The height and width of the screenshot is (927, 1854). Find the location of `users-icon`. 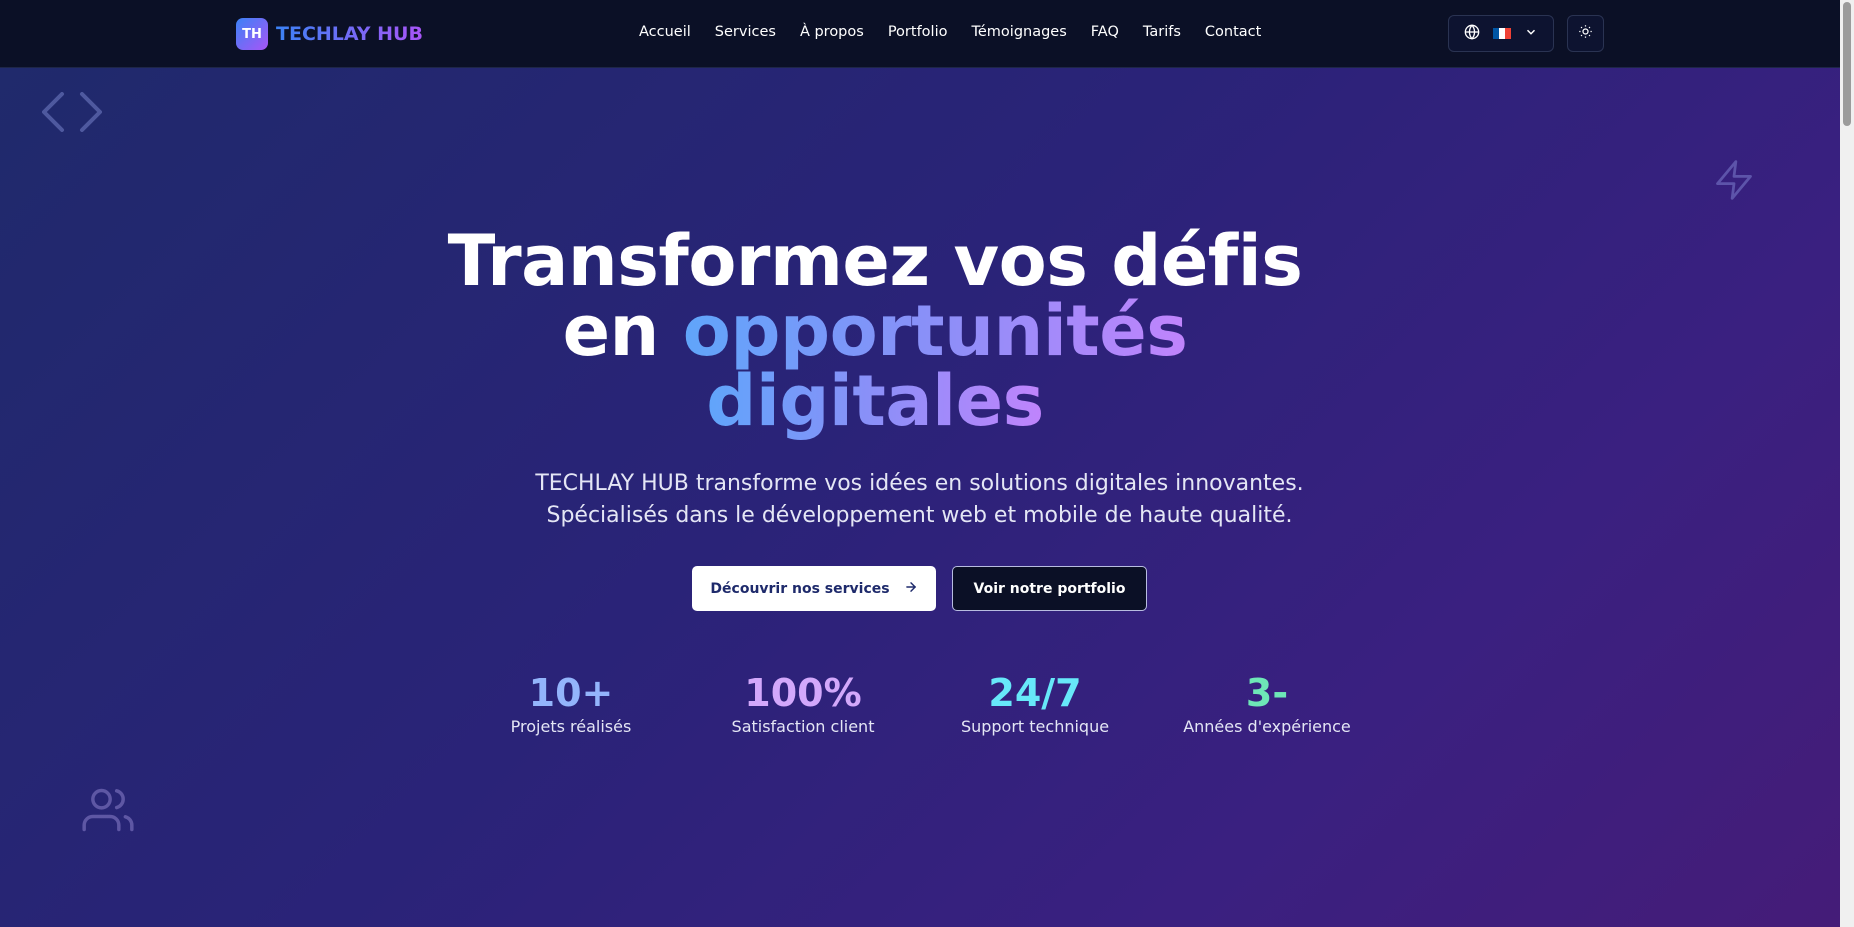

users-icon is located at coordinates (108, 812).